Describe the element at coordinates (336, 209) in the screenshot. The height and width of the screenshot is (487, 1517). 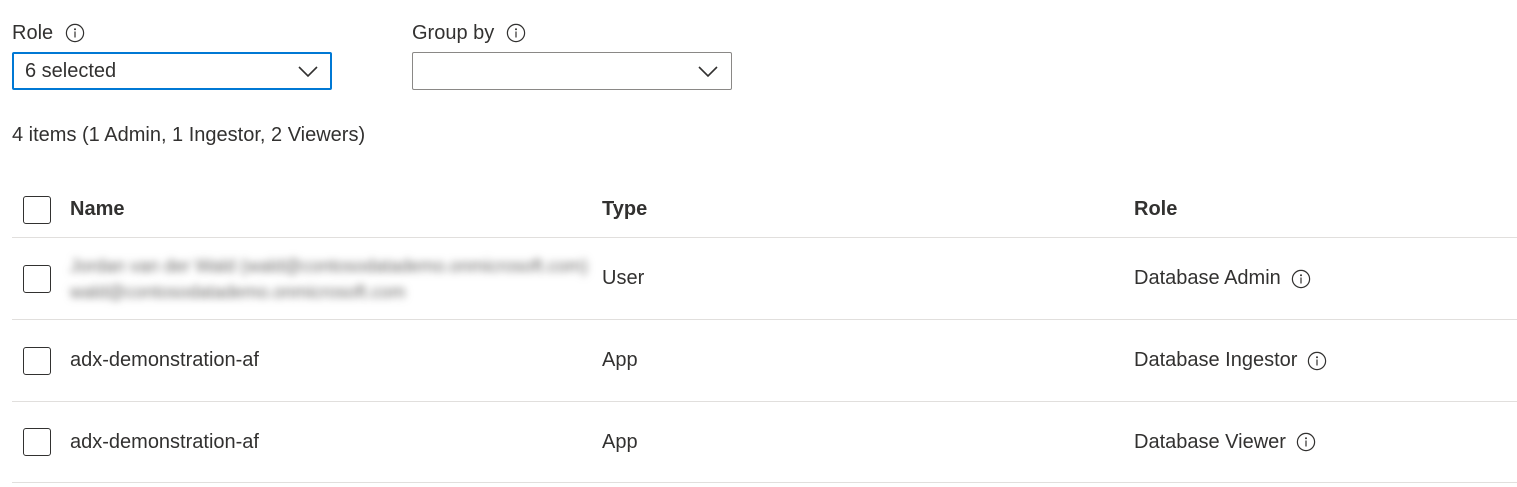
I see `column-header-name: Name` at that location.